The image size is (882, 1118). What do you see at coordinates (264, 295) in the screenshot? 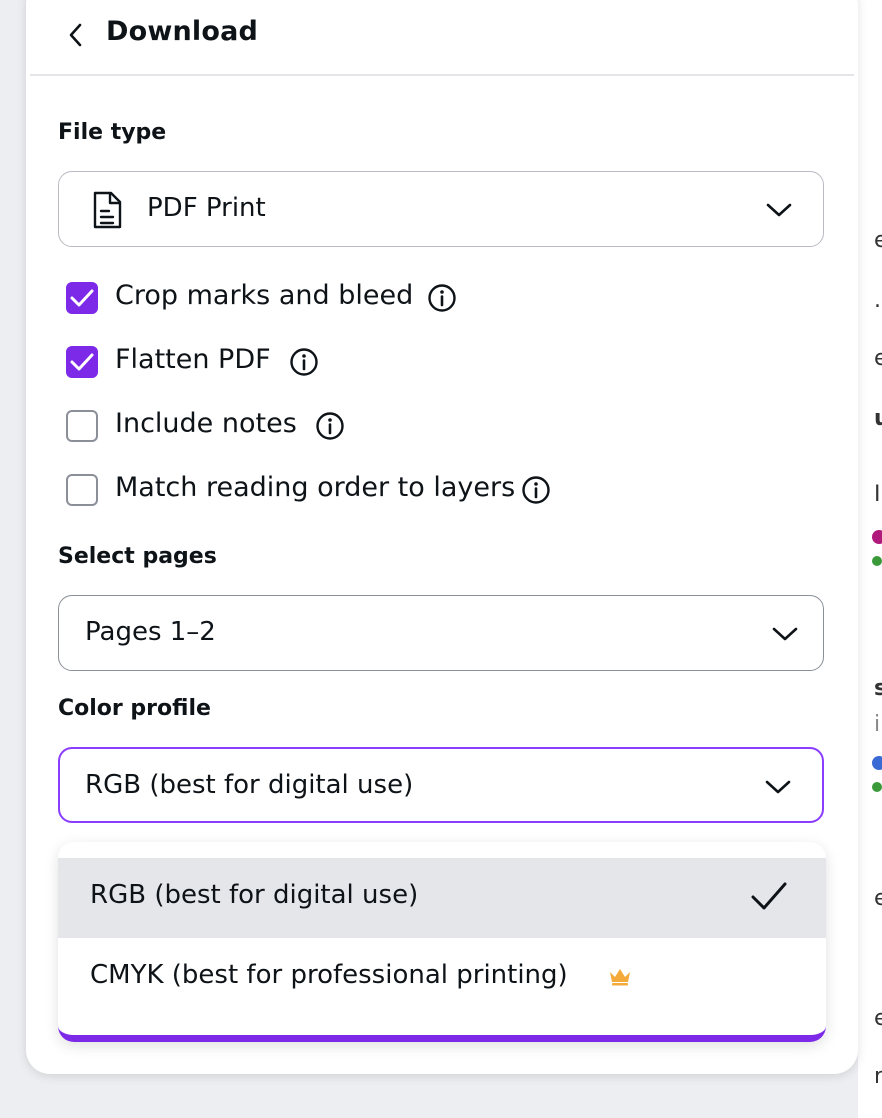
I see `crop-marks-label: Crop marks and bleed` at bounding box center [264, 295].